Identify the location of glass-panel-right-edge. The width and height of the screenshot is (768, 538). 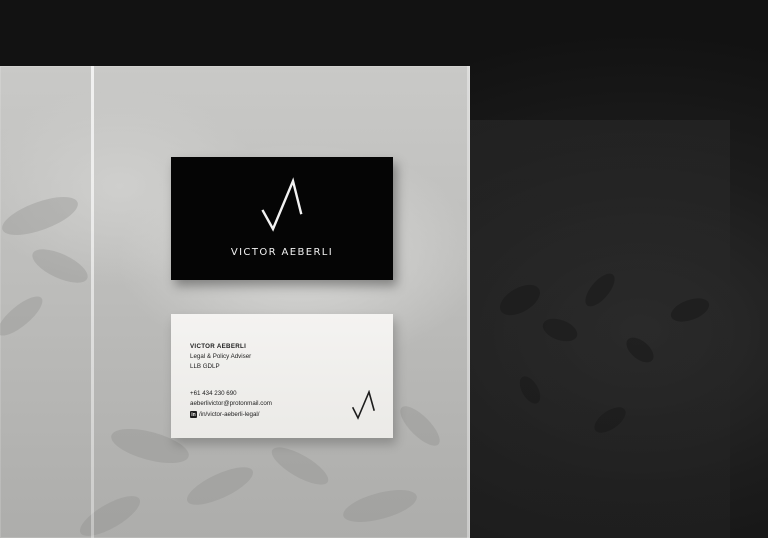
(468, 302).